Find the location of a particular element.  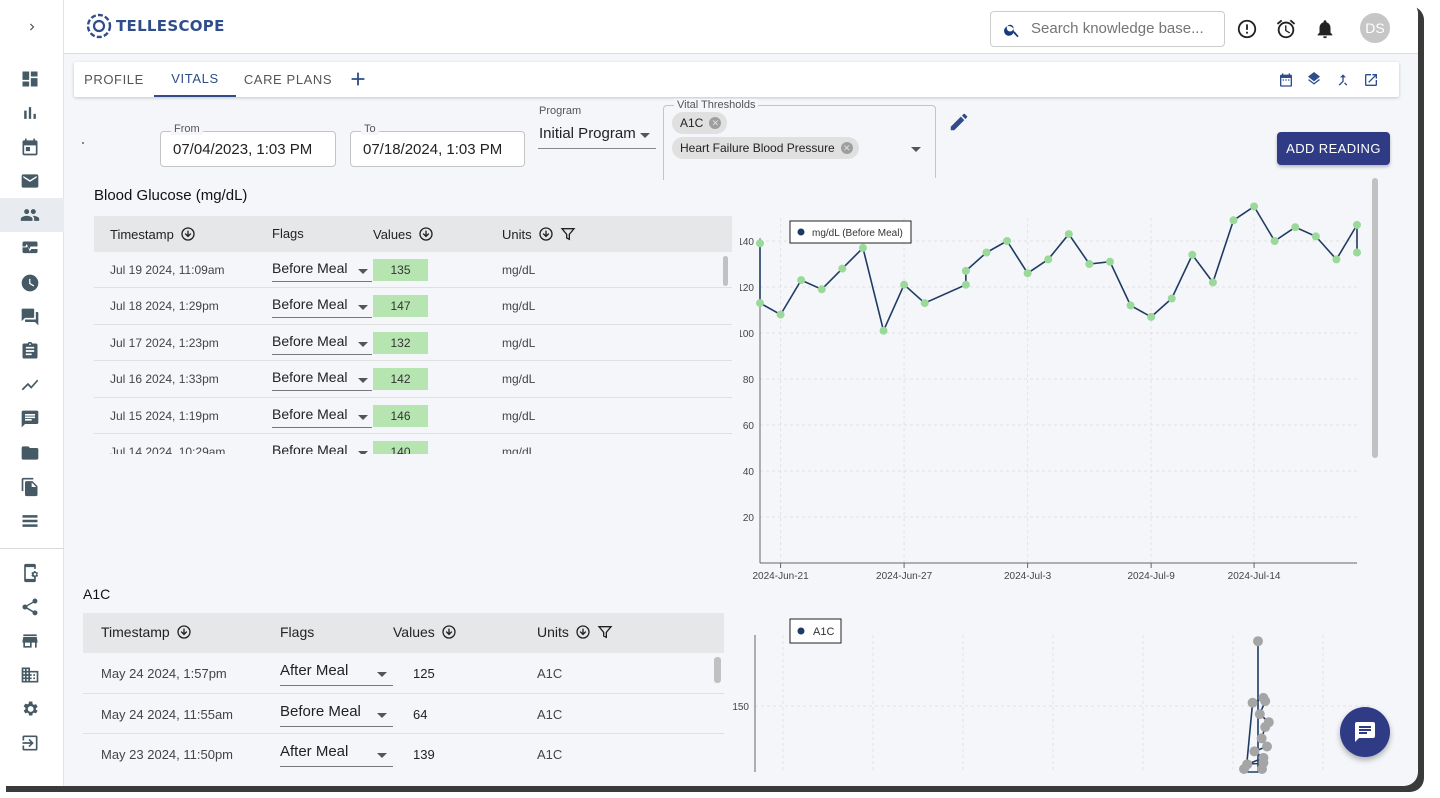

open-external-icon is located at coordinates (1371, 80).